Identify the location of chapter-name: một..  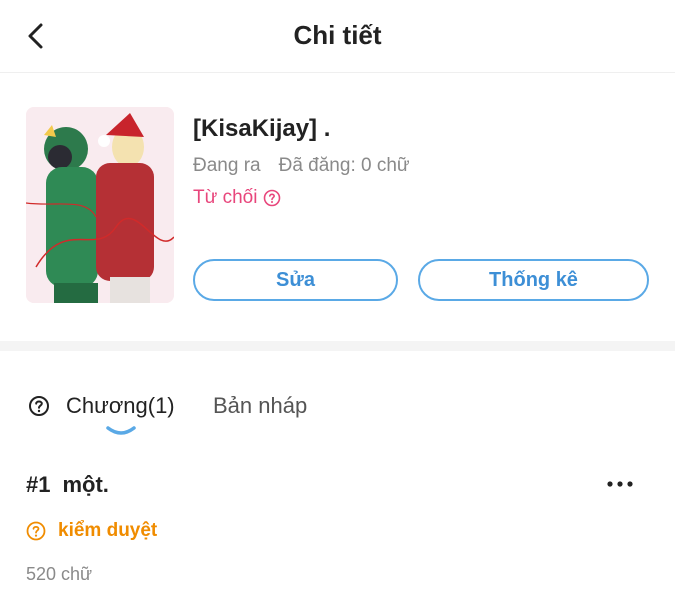
(85, 484).